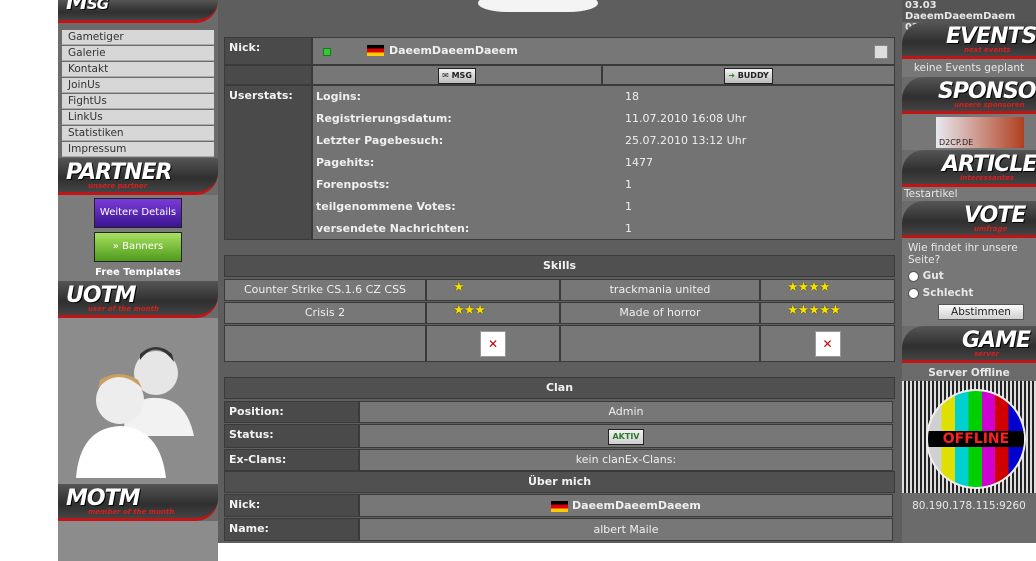  Describe the element at coordinates (626, 460) in the screenshot. I see `exclans-value: kein clanEx-Clans:` at that location.